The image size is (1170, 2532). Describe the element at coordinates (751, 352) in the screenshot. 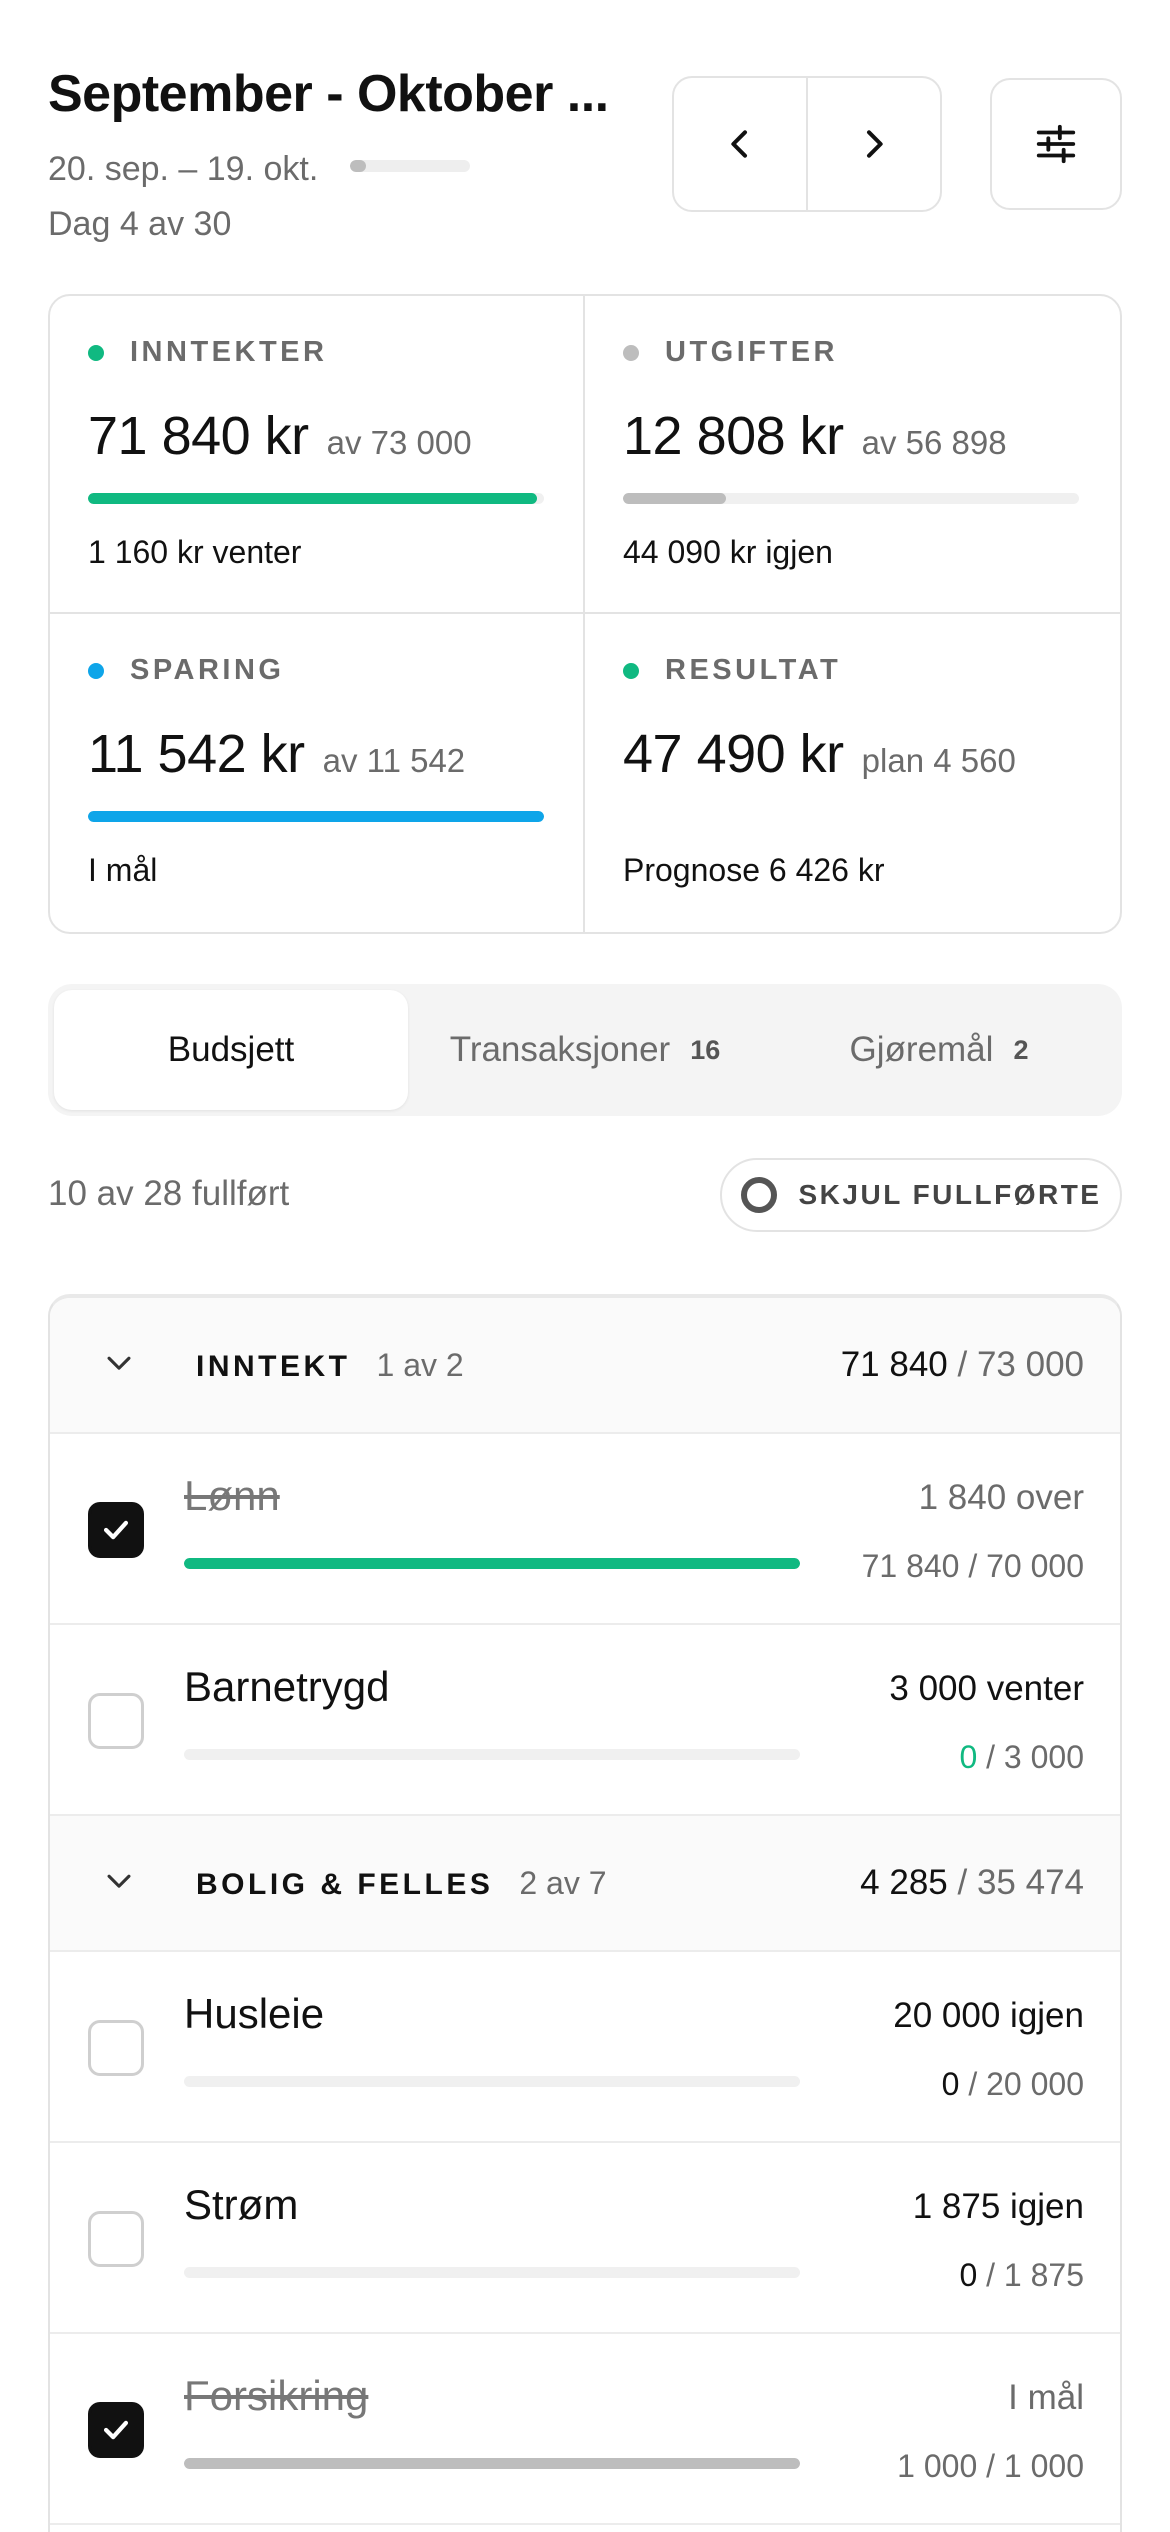

I see `stat-label-text: UTGIFTER` at that location.